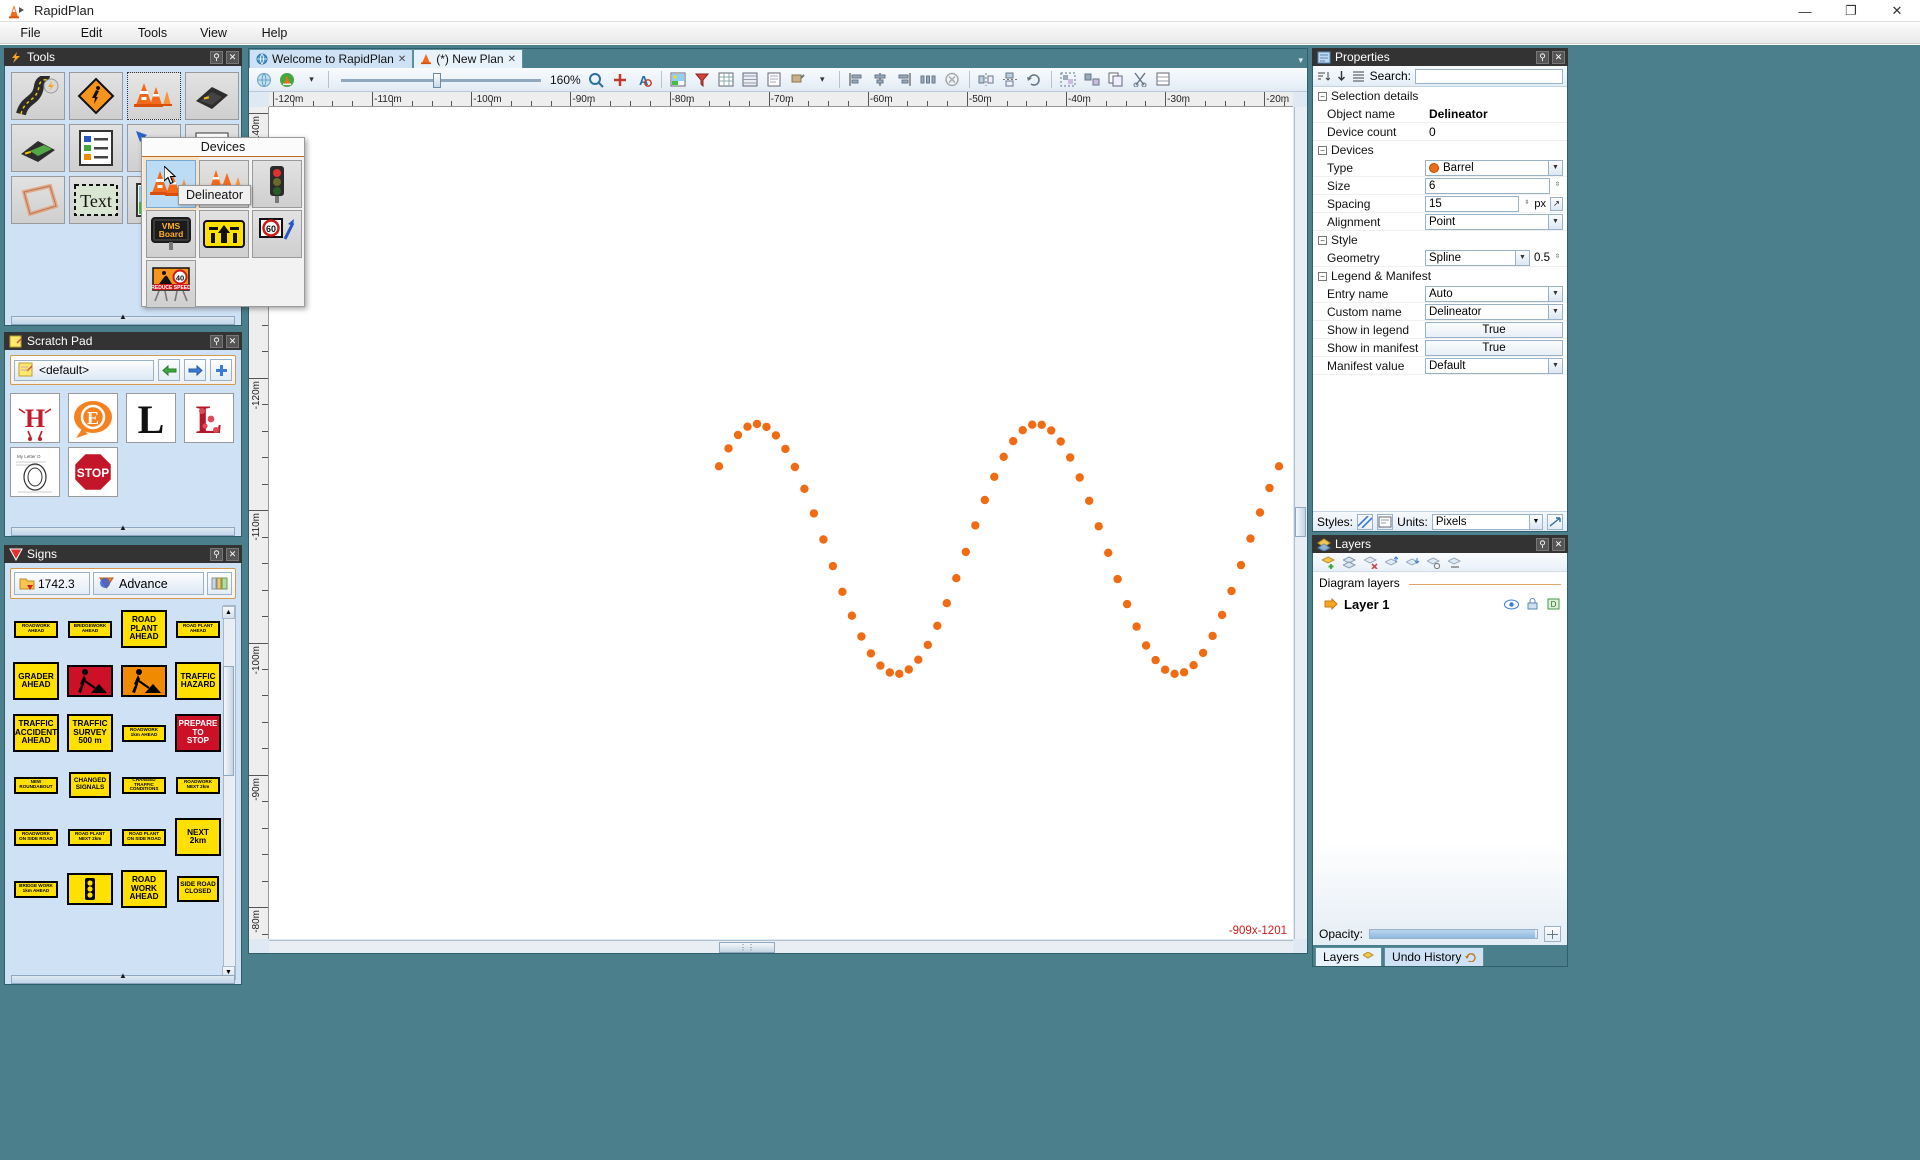  I want to click on property-group-header: − Selection details, so click(1440, 96).